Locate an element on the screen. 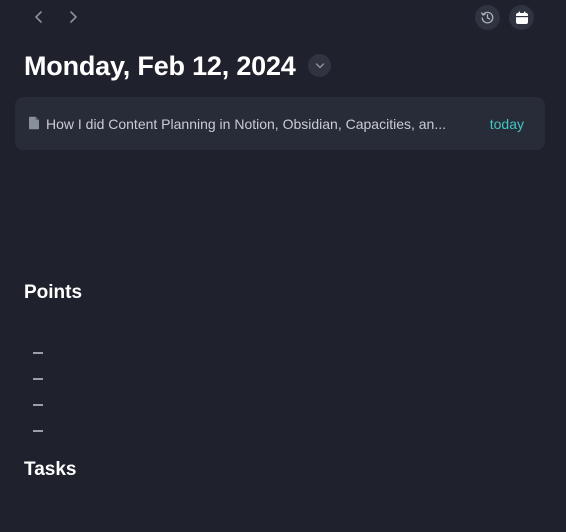 This screenshot has height=532, width=566. calendar-button is located at coordinates (521, 17).